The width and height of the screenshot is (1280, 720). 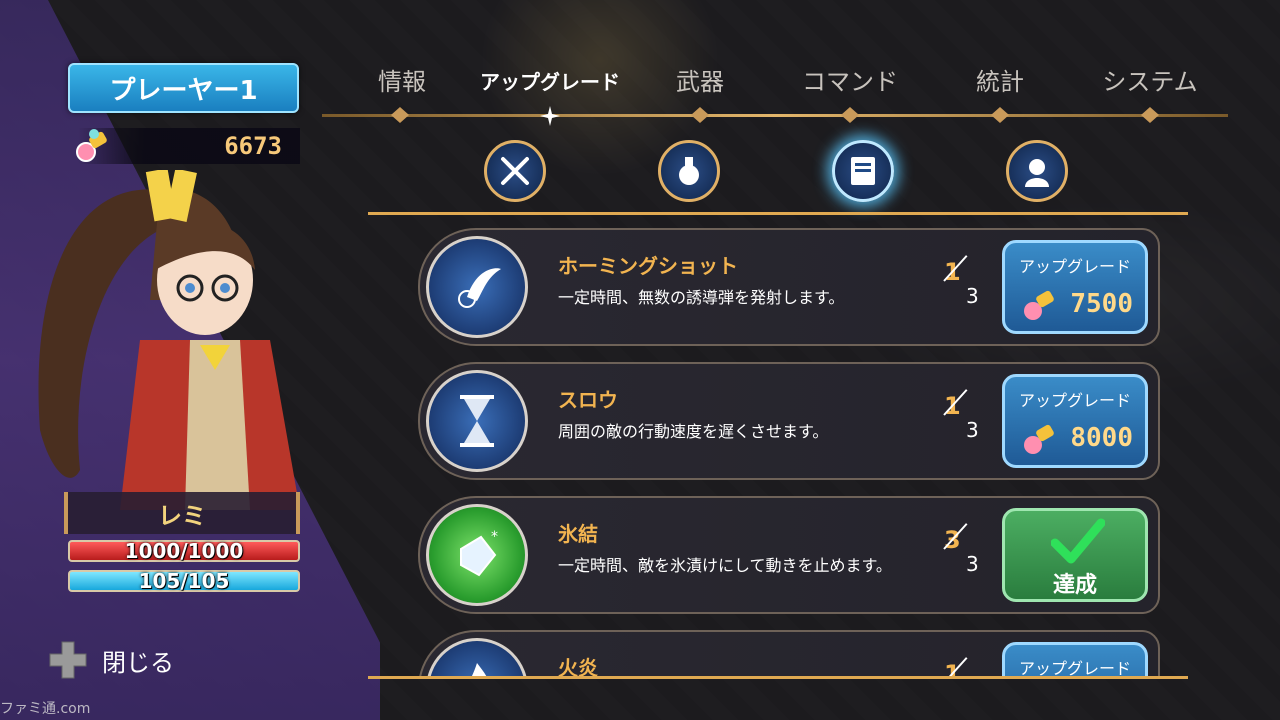 I want to click on tab-underline, so click(x=775, y=115).